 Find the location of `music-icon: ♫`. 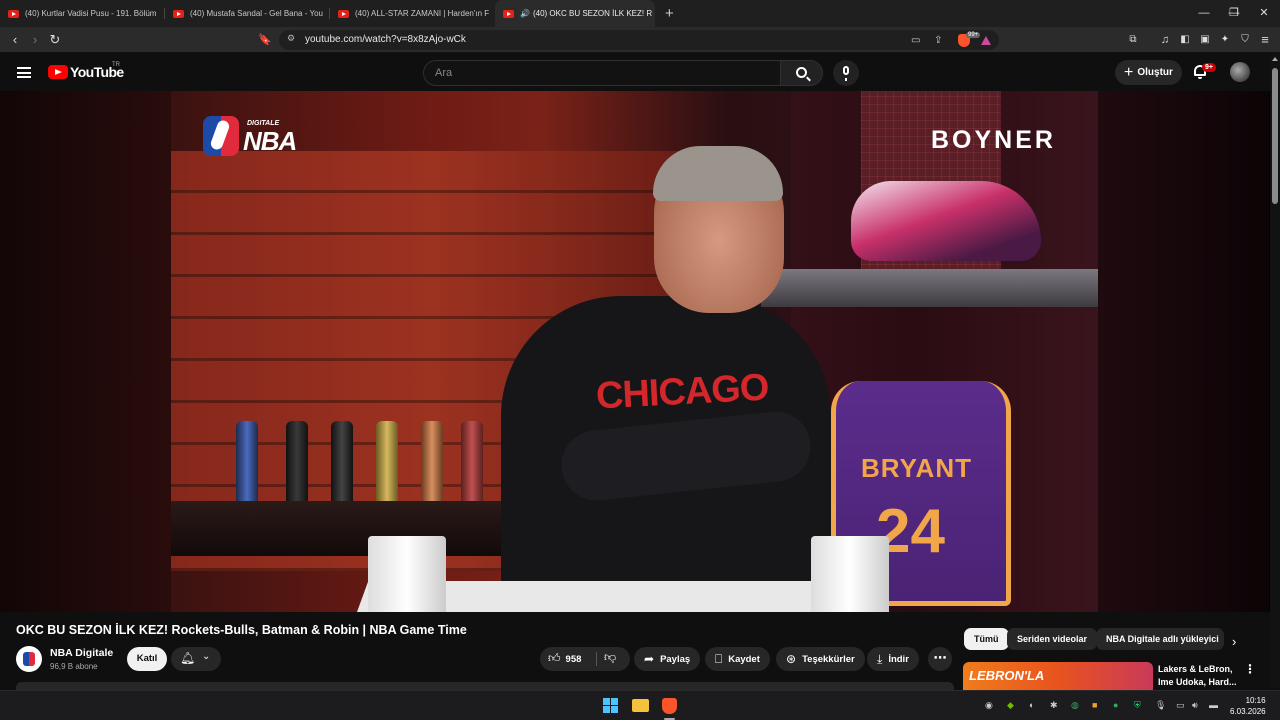

music-icon: ♫ is located at coordinates (1165, 40).